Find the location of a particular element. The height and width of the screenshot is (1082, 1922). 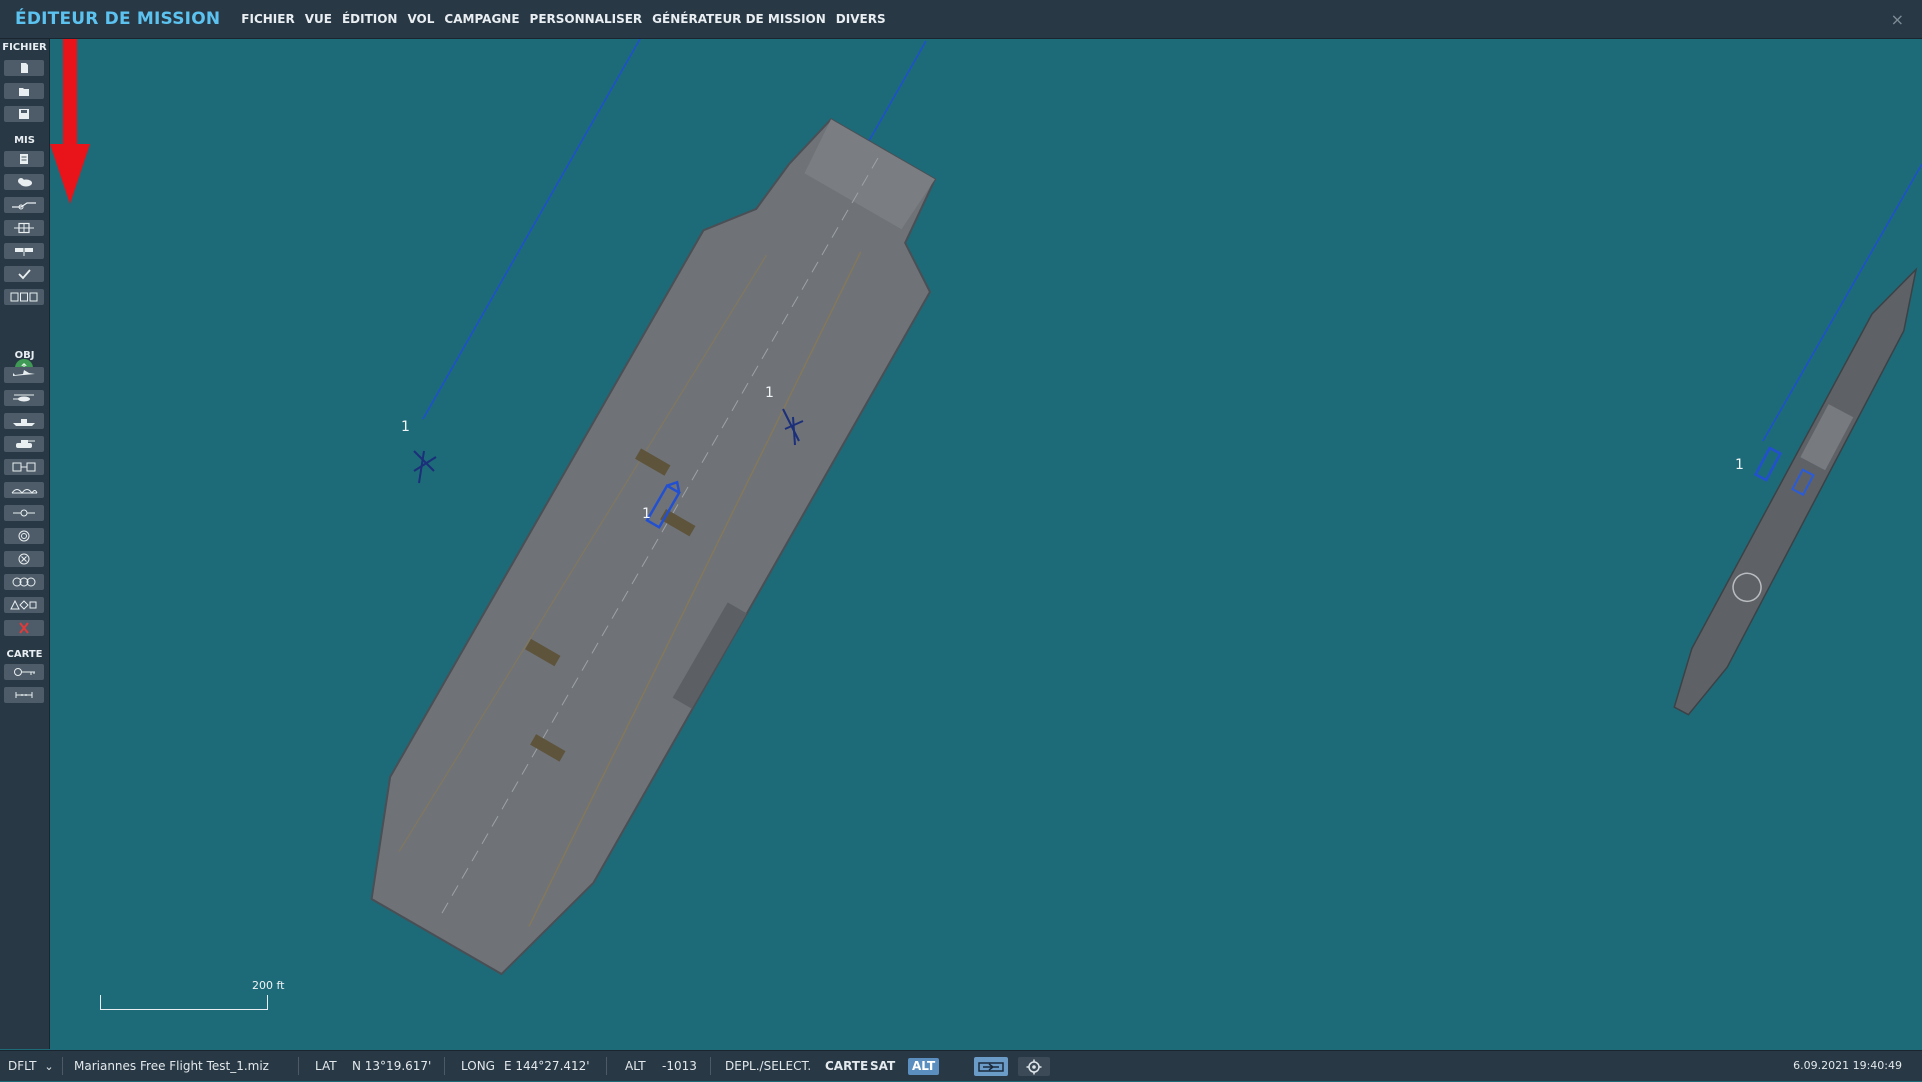

map-toggle-carte: CARTE is located at coordinates (846, 1066).